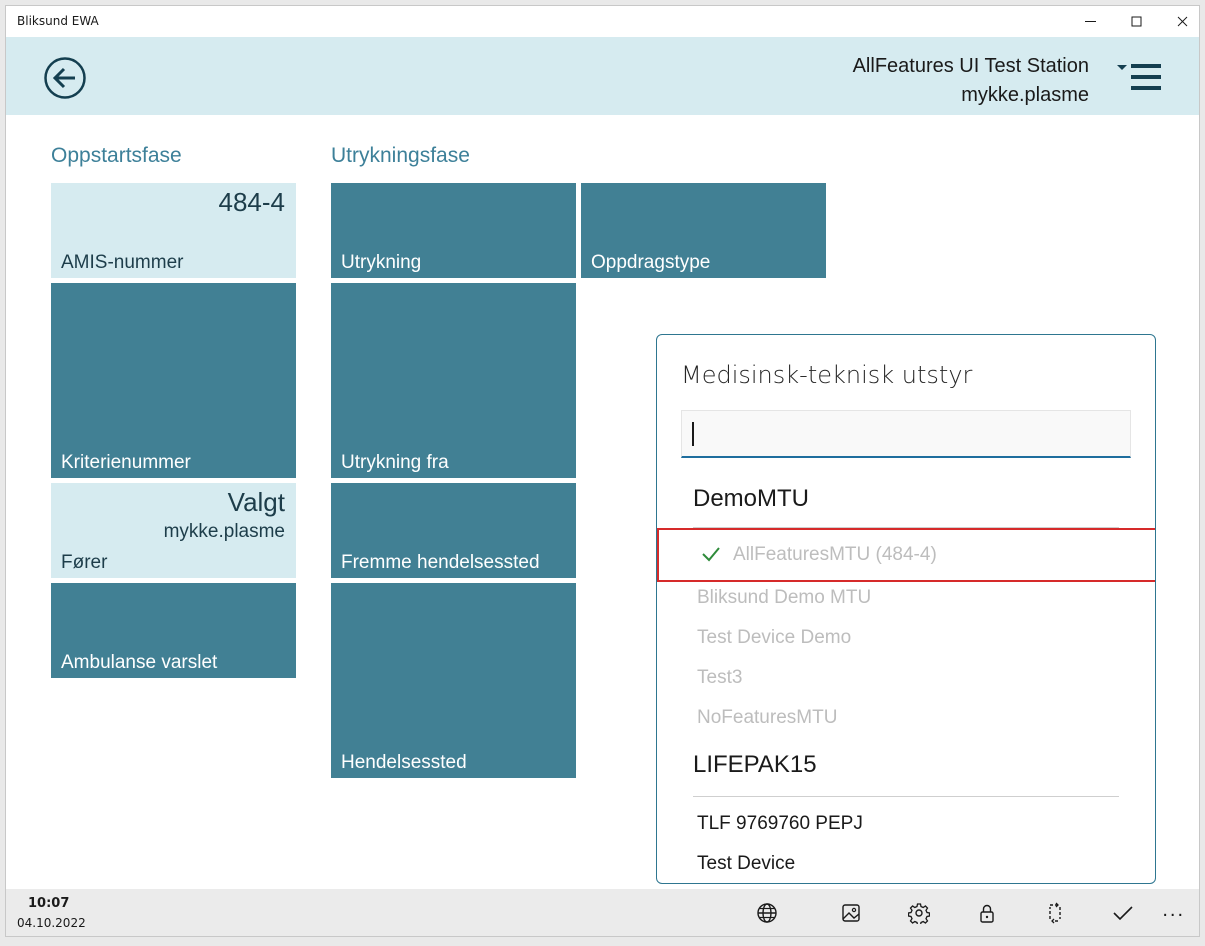 Image resolution: width=1205 pixels, height=946 pixels. What do you see at coordinates (651, 262) in the screenshot?
I see `tile-label: Oppdragstype` at bounding box center [651, 262].